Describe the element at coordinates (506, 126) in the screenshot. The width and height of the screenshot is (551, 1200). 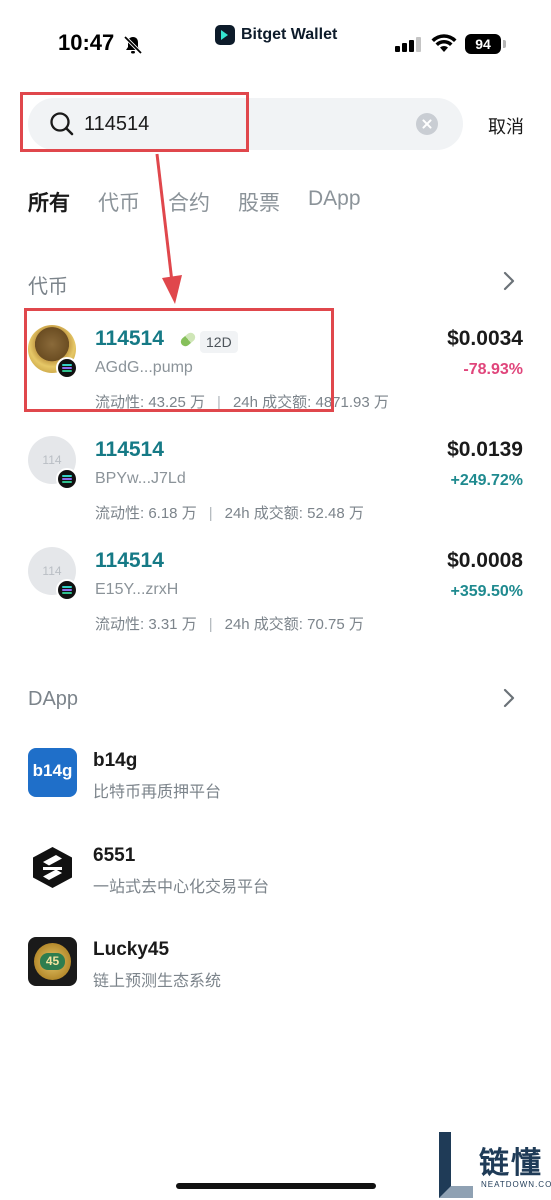
I see `cancel-button: 取消` at that location.